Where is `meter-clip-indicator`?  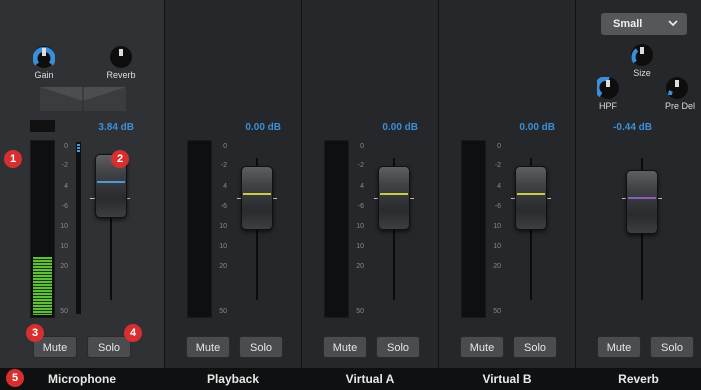 meter-clip-indicator is located at coordinates (42, 126).